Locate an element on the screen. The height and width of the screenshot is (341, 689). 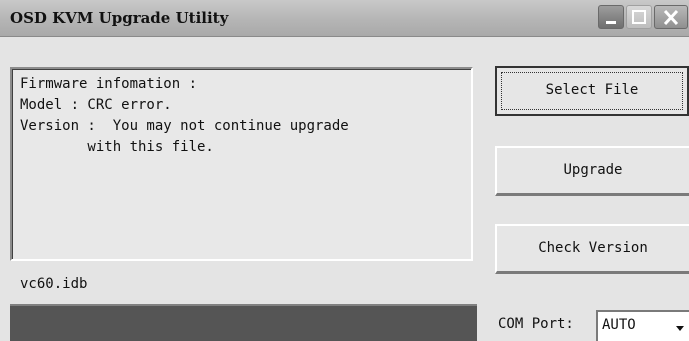
minimize-button is located at coordinates (611, 17).